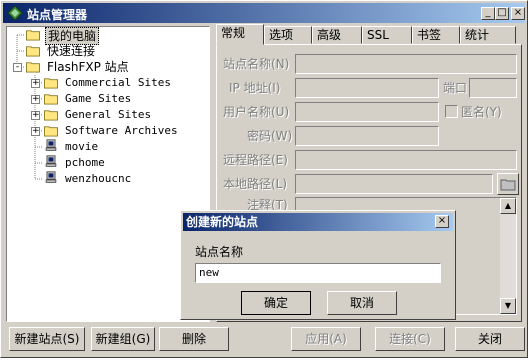 Image resolution: width=530 pixels, height=360 pixels. Describe the element at coordinates (255, 88) in the screenshot. I see `ip-address-label: IP 地址(I)` at that location.